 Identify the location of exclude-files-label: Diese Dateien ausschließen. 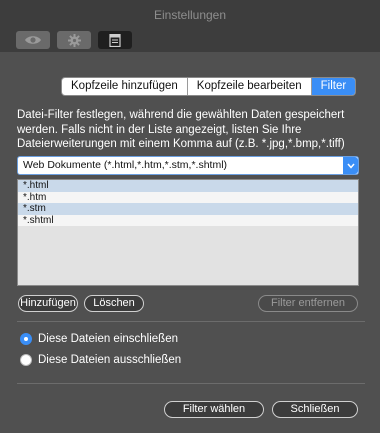
(110, 360).